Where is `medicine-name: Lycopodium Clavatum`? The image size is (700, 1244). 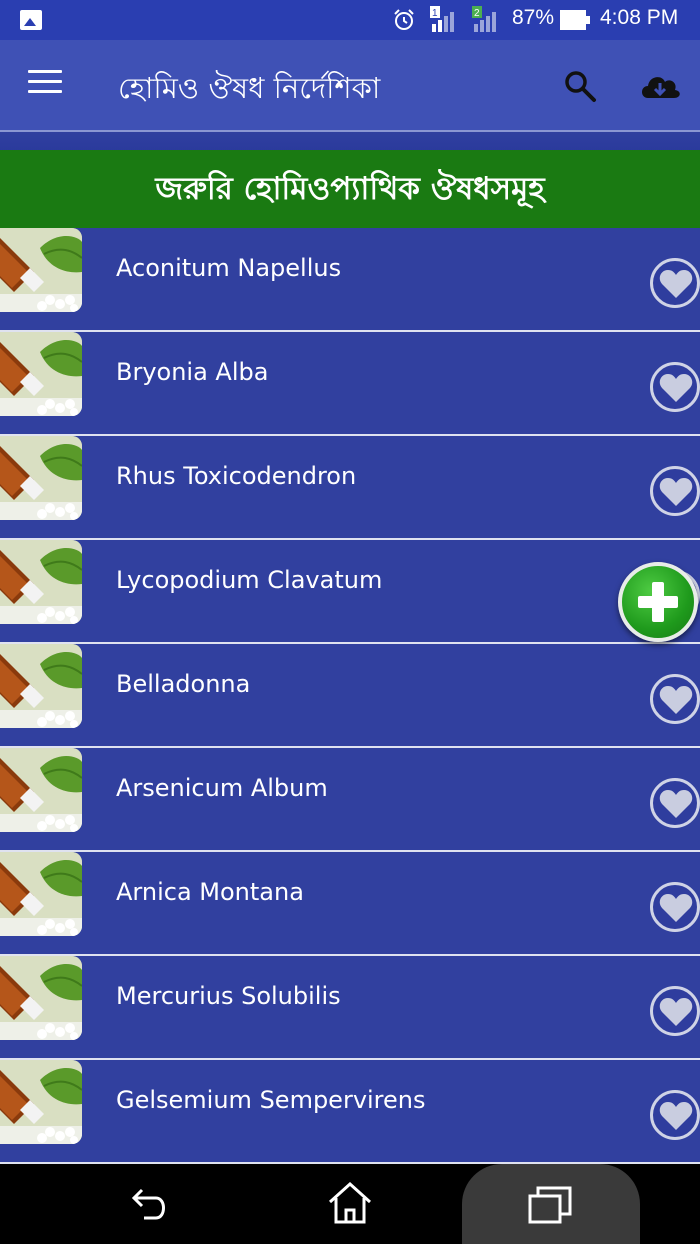
medicine-name: Lycopodium Clavatum is located at coordinates (249, 580).